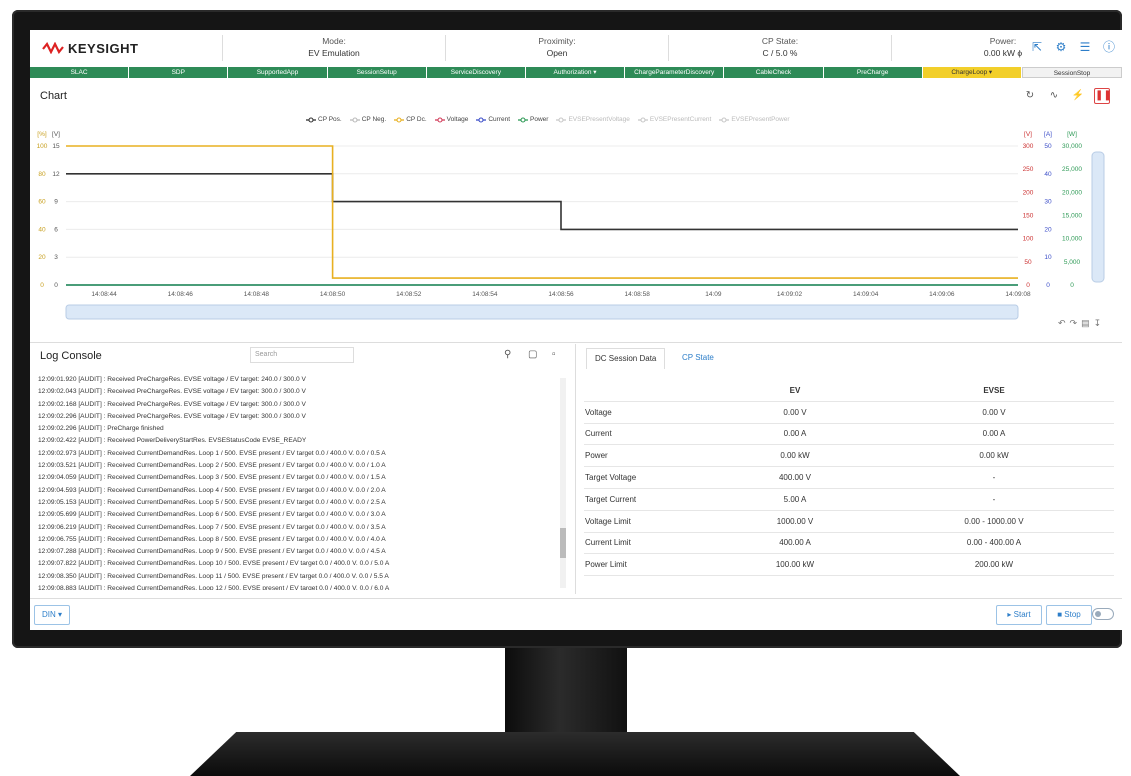  I want to click on x-tick-label: 14:08:50, so click(333, 294).